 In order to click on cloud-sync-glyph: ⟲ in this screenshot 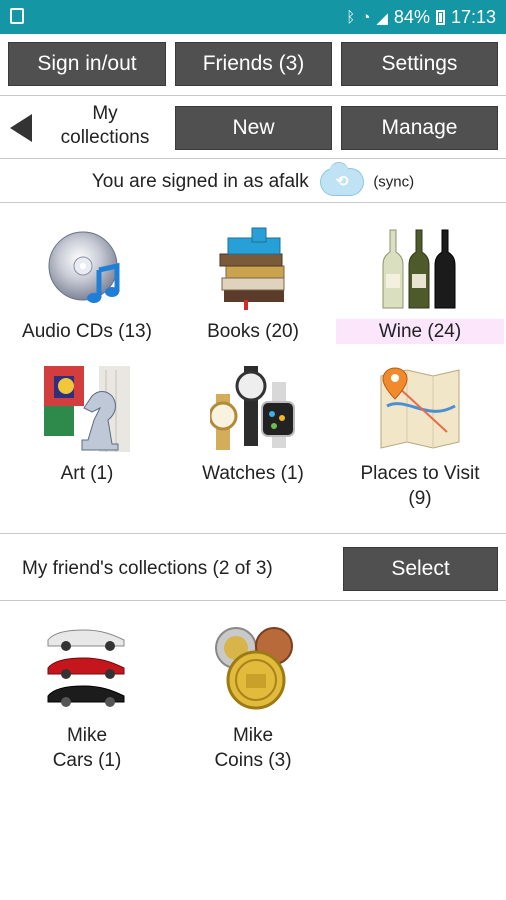, I will do `click(342, 181)`.